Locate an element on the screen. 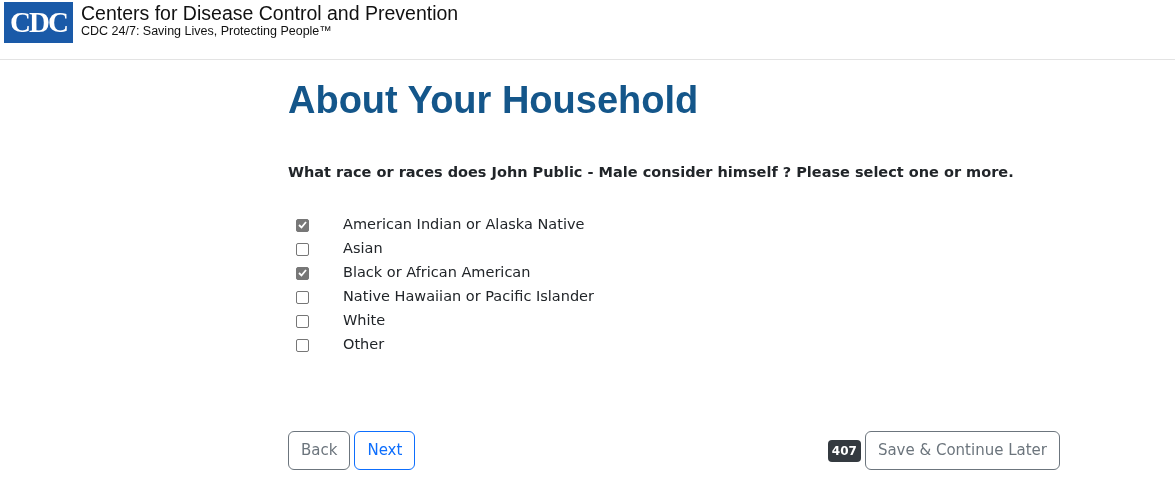 This screenshot has height=483, width=1175. save-continue-button: Save & Continue Later is located at coordinates (962, 450).